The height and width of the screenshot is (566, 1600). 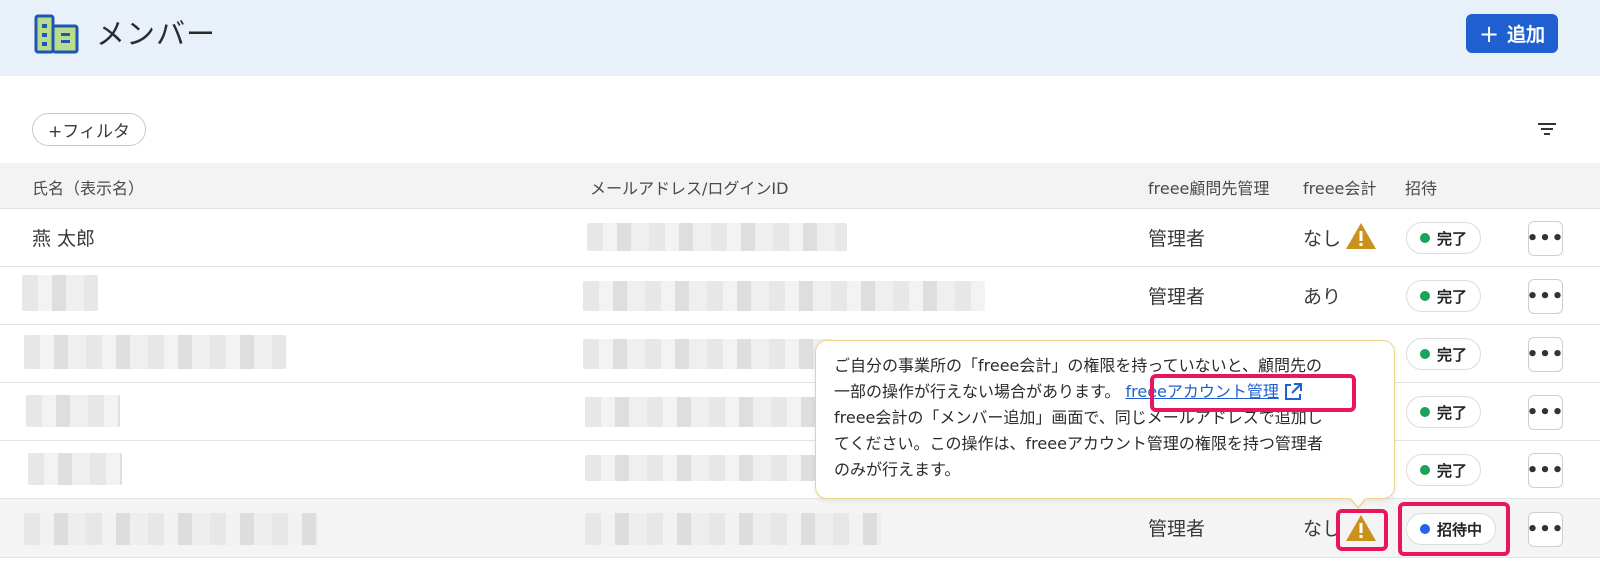 What do you see at coordinates (689, 187) in the screenshot?
I see `column-header-email: メールアドレス/ログインID` at bounding box center [689, 187].